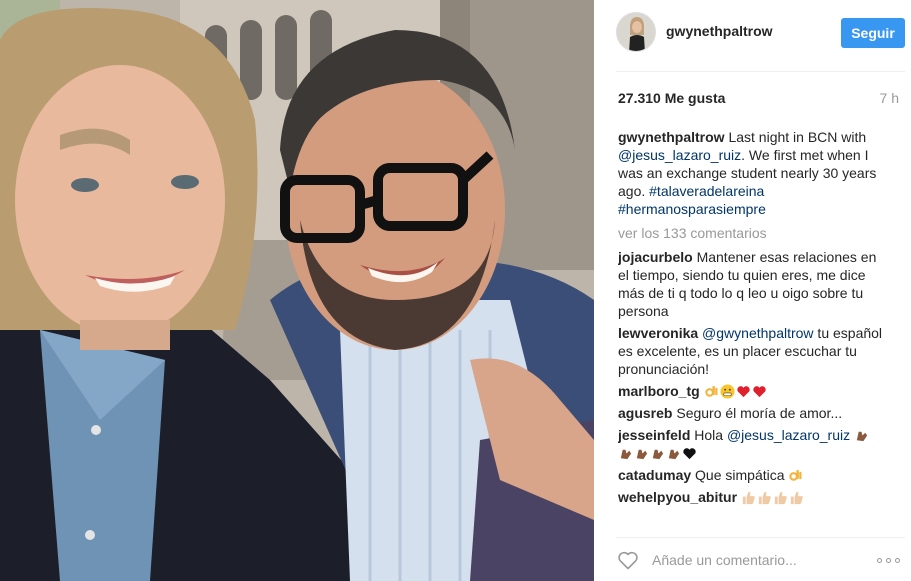  I want to click on comment-item: wehelpyou_abitur, so click(754, 497).